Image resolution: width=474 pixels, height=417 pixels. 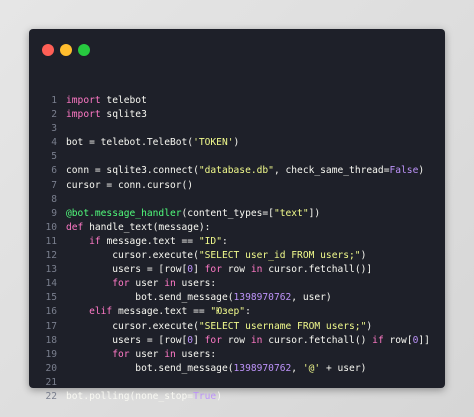 What do you see at coordinates (51, 382) in the screenshot?
I see `line-number: 21` at bounding box center [51, 382].